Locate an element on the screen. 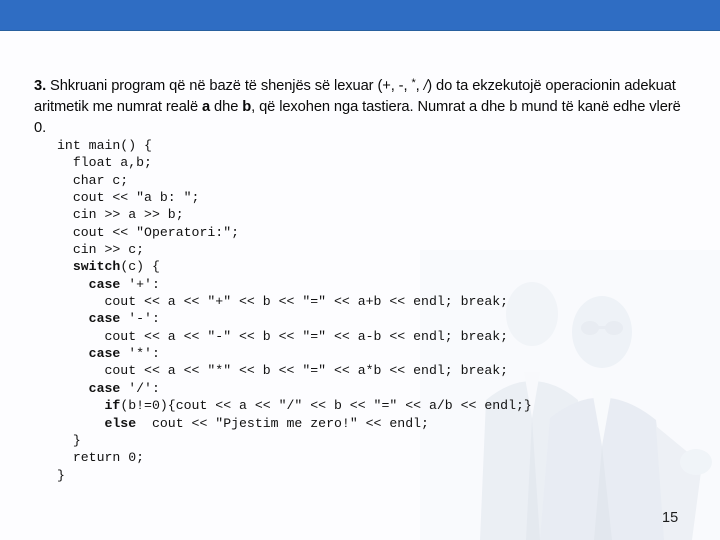  code-text: (c) { is located at coordinates (140, 267).